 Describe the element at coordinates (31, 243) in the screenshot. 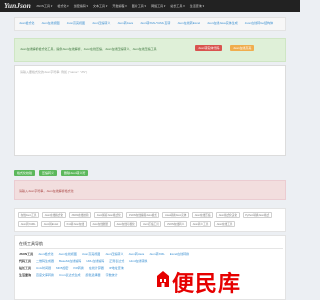

I see `tools-title: 在线工具导航` at that location.